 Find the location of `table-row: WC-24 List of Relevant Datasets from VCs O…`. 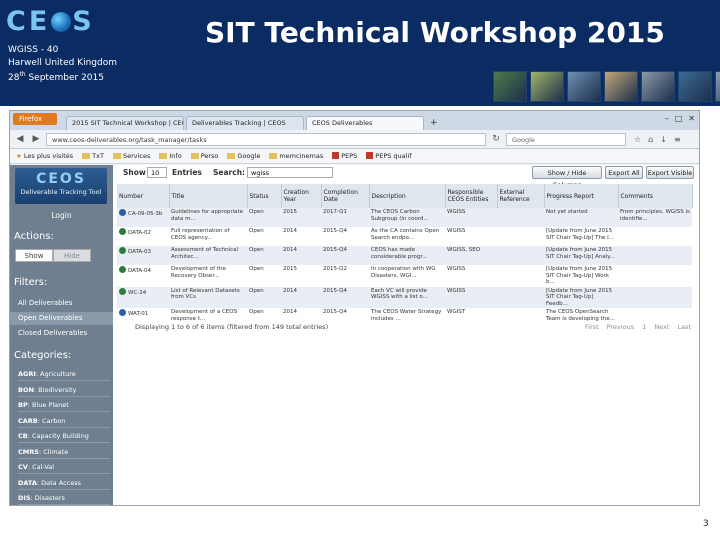

table-row: WC-24 List of Relevant Datasets from VCs O… is located at coordinates (404, 297).